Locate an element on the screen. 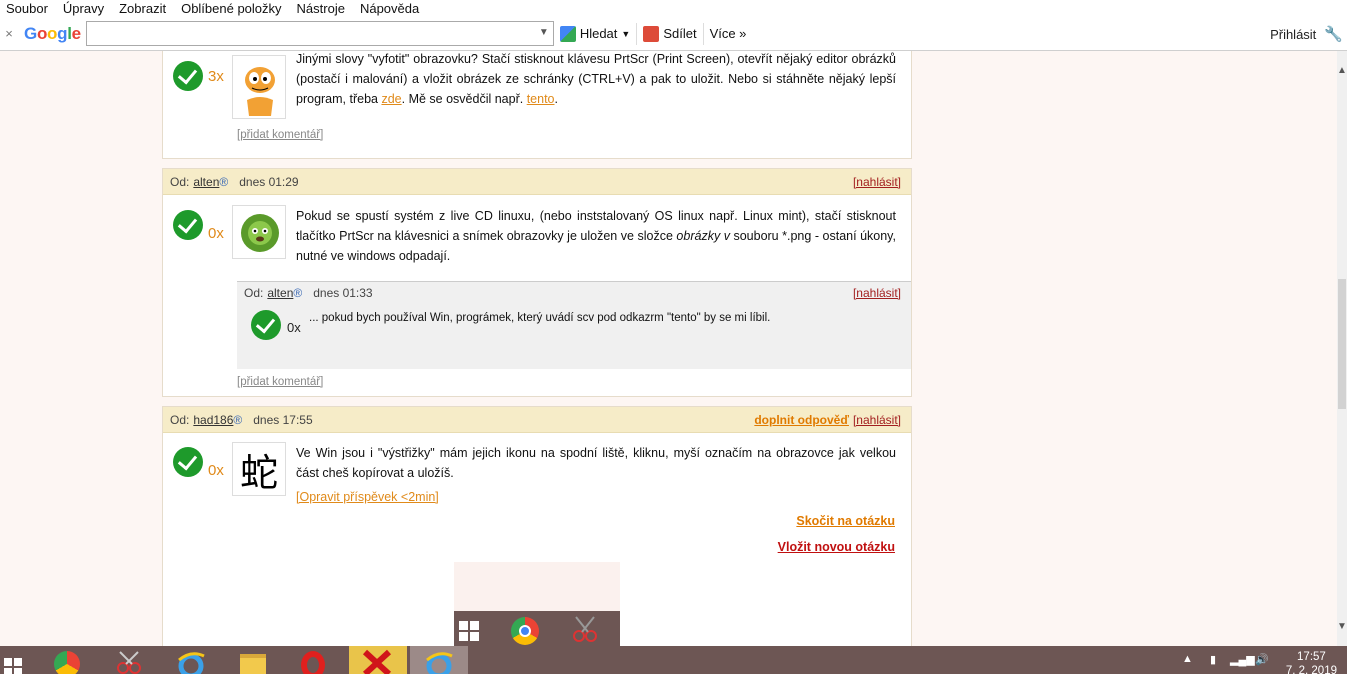 The image size is (1347, 674). menu-tools: Nástroje is located at coordinates (322, 8).